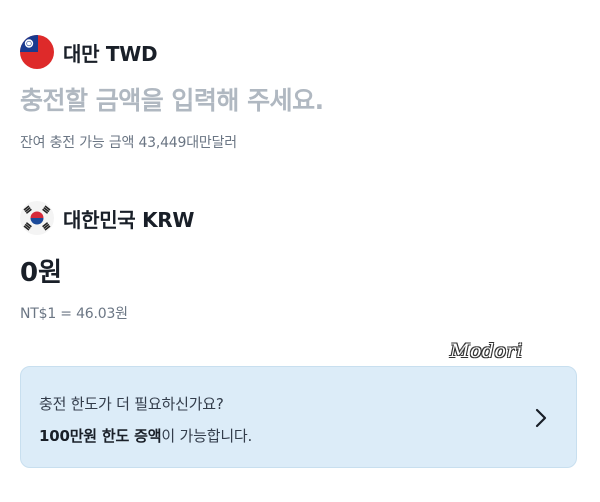  I want to click on charge-amount-input, so click(280, 100).